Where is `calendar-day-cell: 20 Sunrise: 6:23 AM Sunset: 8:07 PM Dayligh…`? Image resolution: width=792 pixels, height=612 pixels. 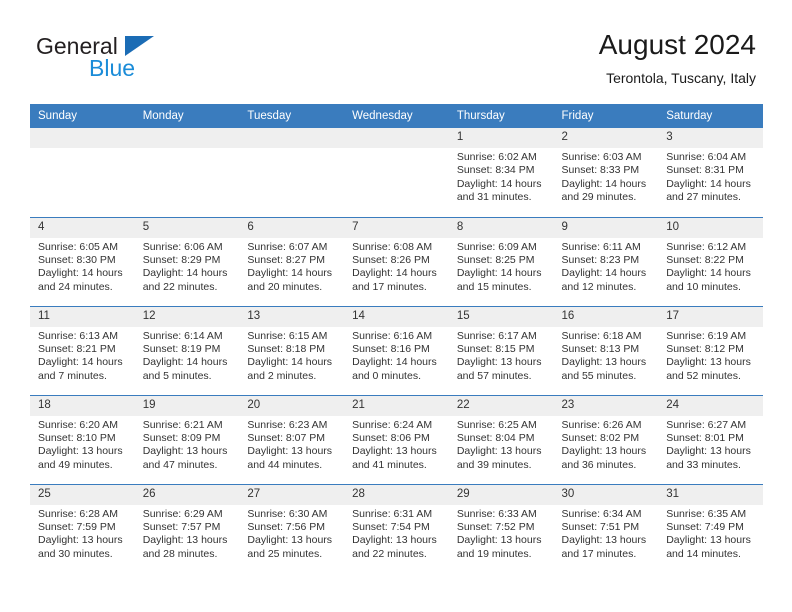
calendar-day-cell: 20 Sunrise: 6:23 AM Sunset: 8:07 PM Dayligh… is located at coordinates (292, 439).